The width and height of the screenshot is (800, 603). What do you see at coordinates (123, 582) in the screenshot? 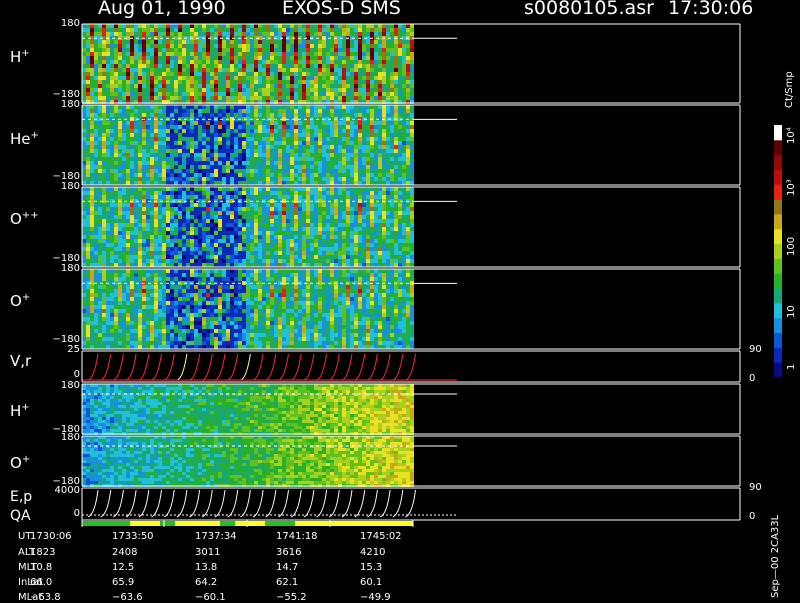
I see `eph-value: 65.9` at bounding box center [123, 582].